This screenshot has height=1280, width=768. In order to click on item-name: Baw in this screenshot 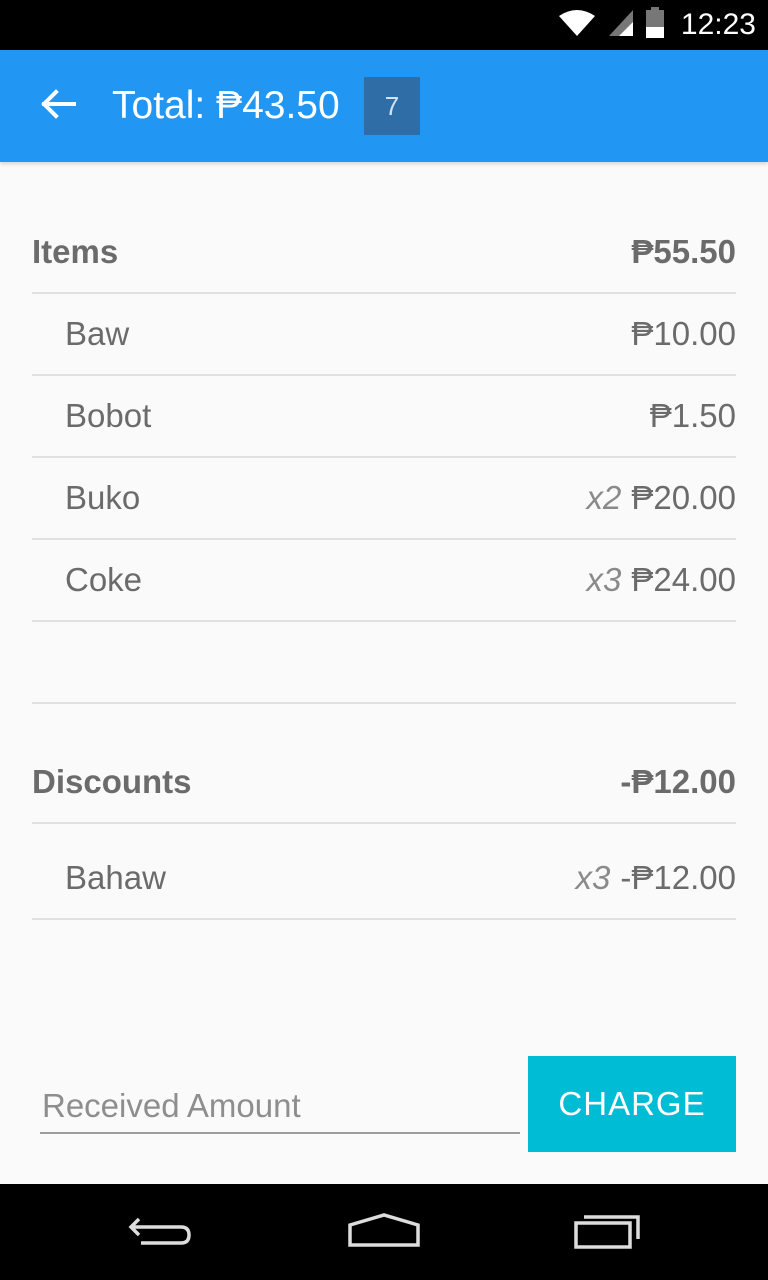, I will do `click(97, 333)`.